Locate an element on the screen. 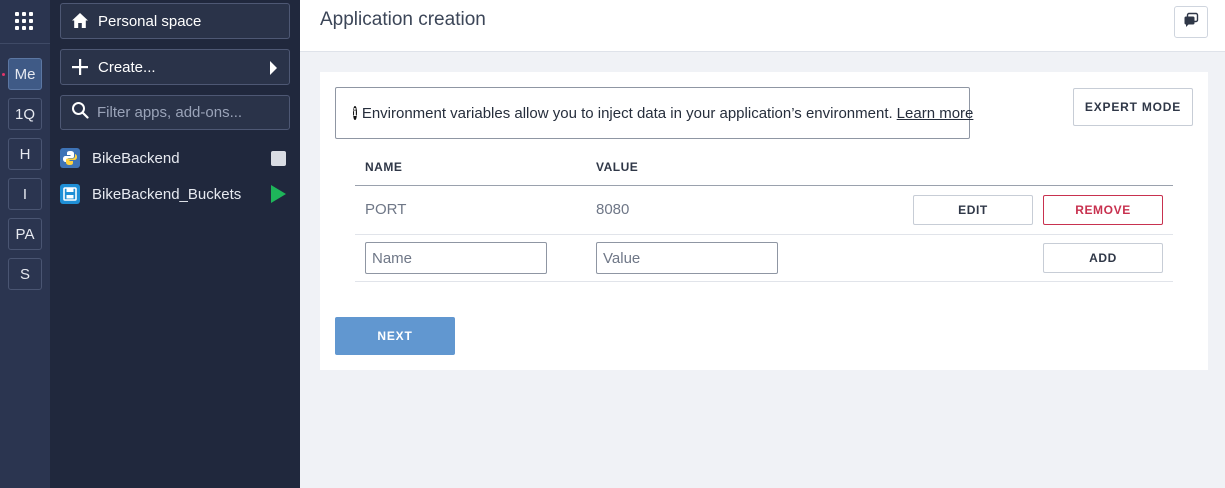  edit-button: EDIT is located at coordinates (973, 210).